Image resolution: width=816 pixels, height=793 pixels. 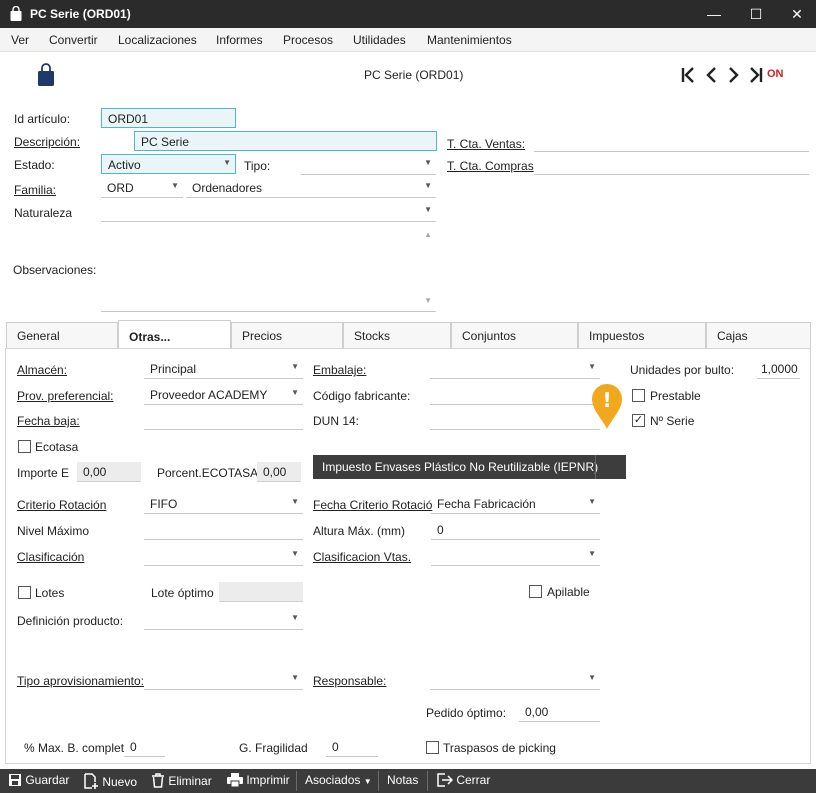 What do you see at coordinates (368, 165) in the screenshot?
I see `tipo-select: ▼` at bounding box center [368, 165].